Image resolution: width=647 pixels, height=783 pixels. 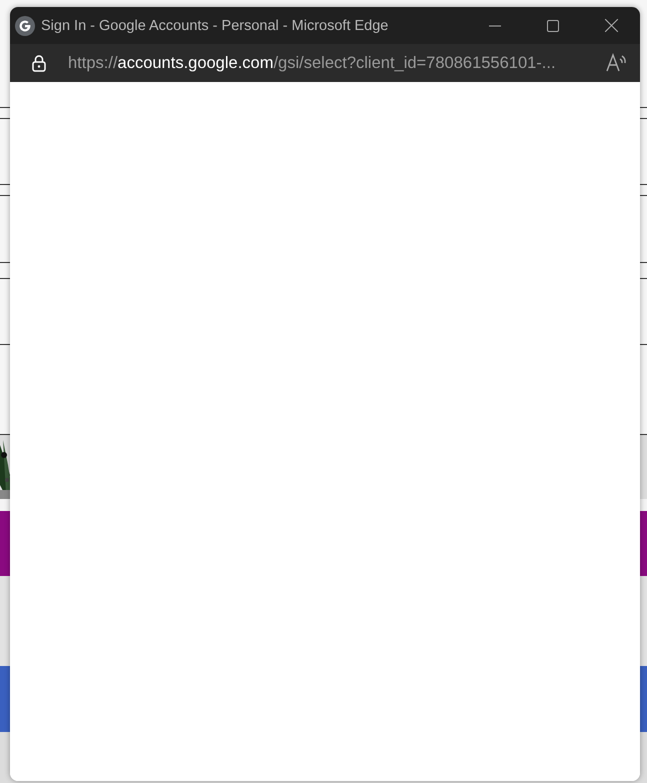 I want to click on read-aloud-icon, so click(x=617, y=63).